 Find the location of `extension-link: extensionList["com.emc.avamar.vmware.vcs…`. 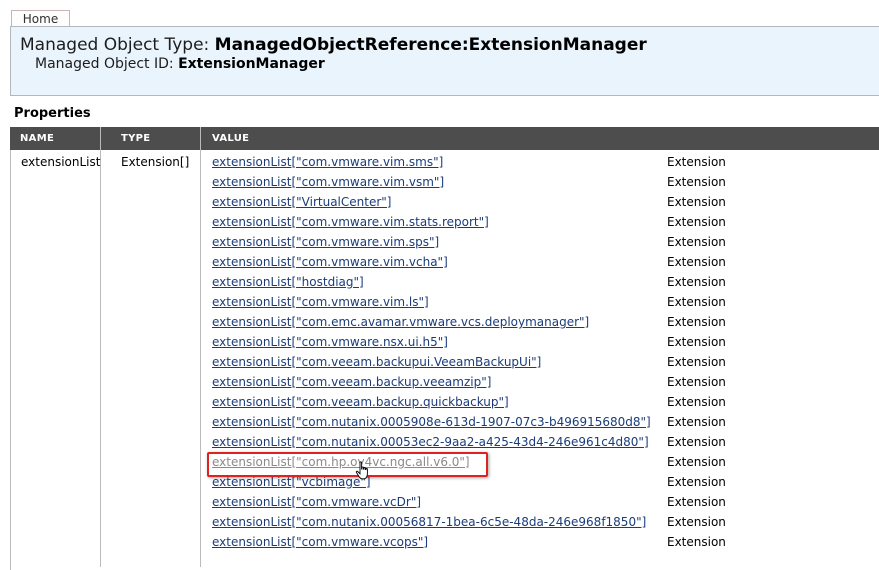

extension-link: extensionList["com.emc.avamar.vmware.vcs… is located at coordinates (400, 322).